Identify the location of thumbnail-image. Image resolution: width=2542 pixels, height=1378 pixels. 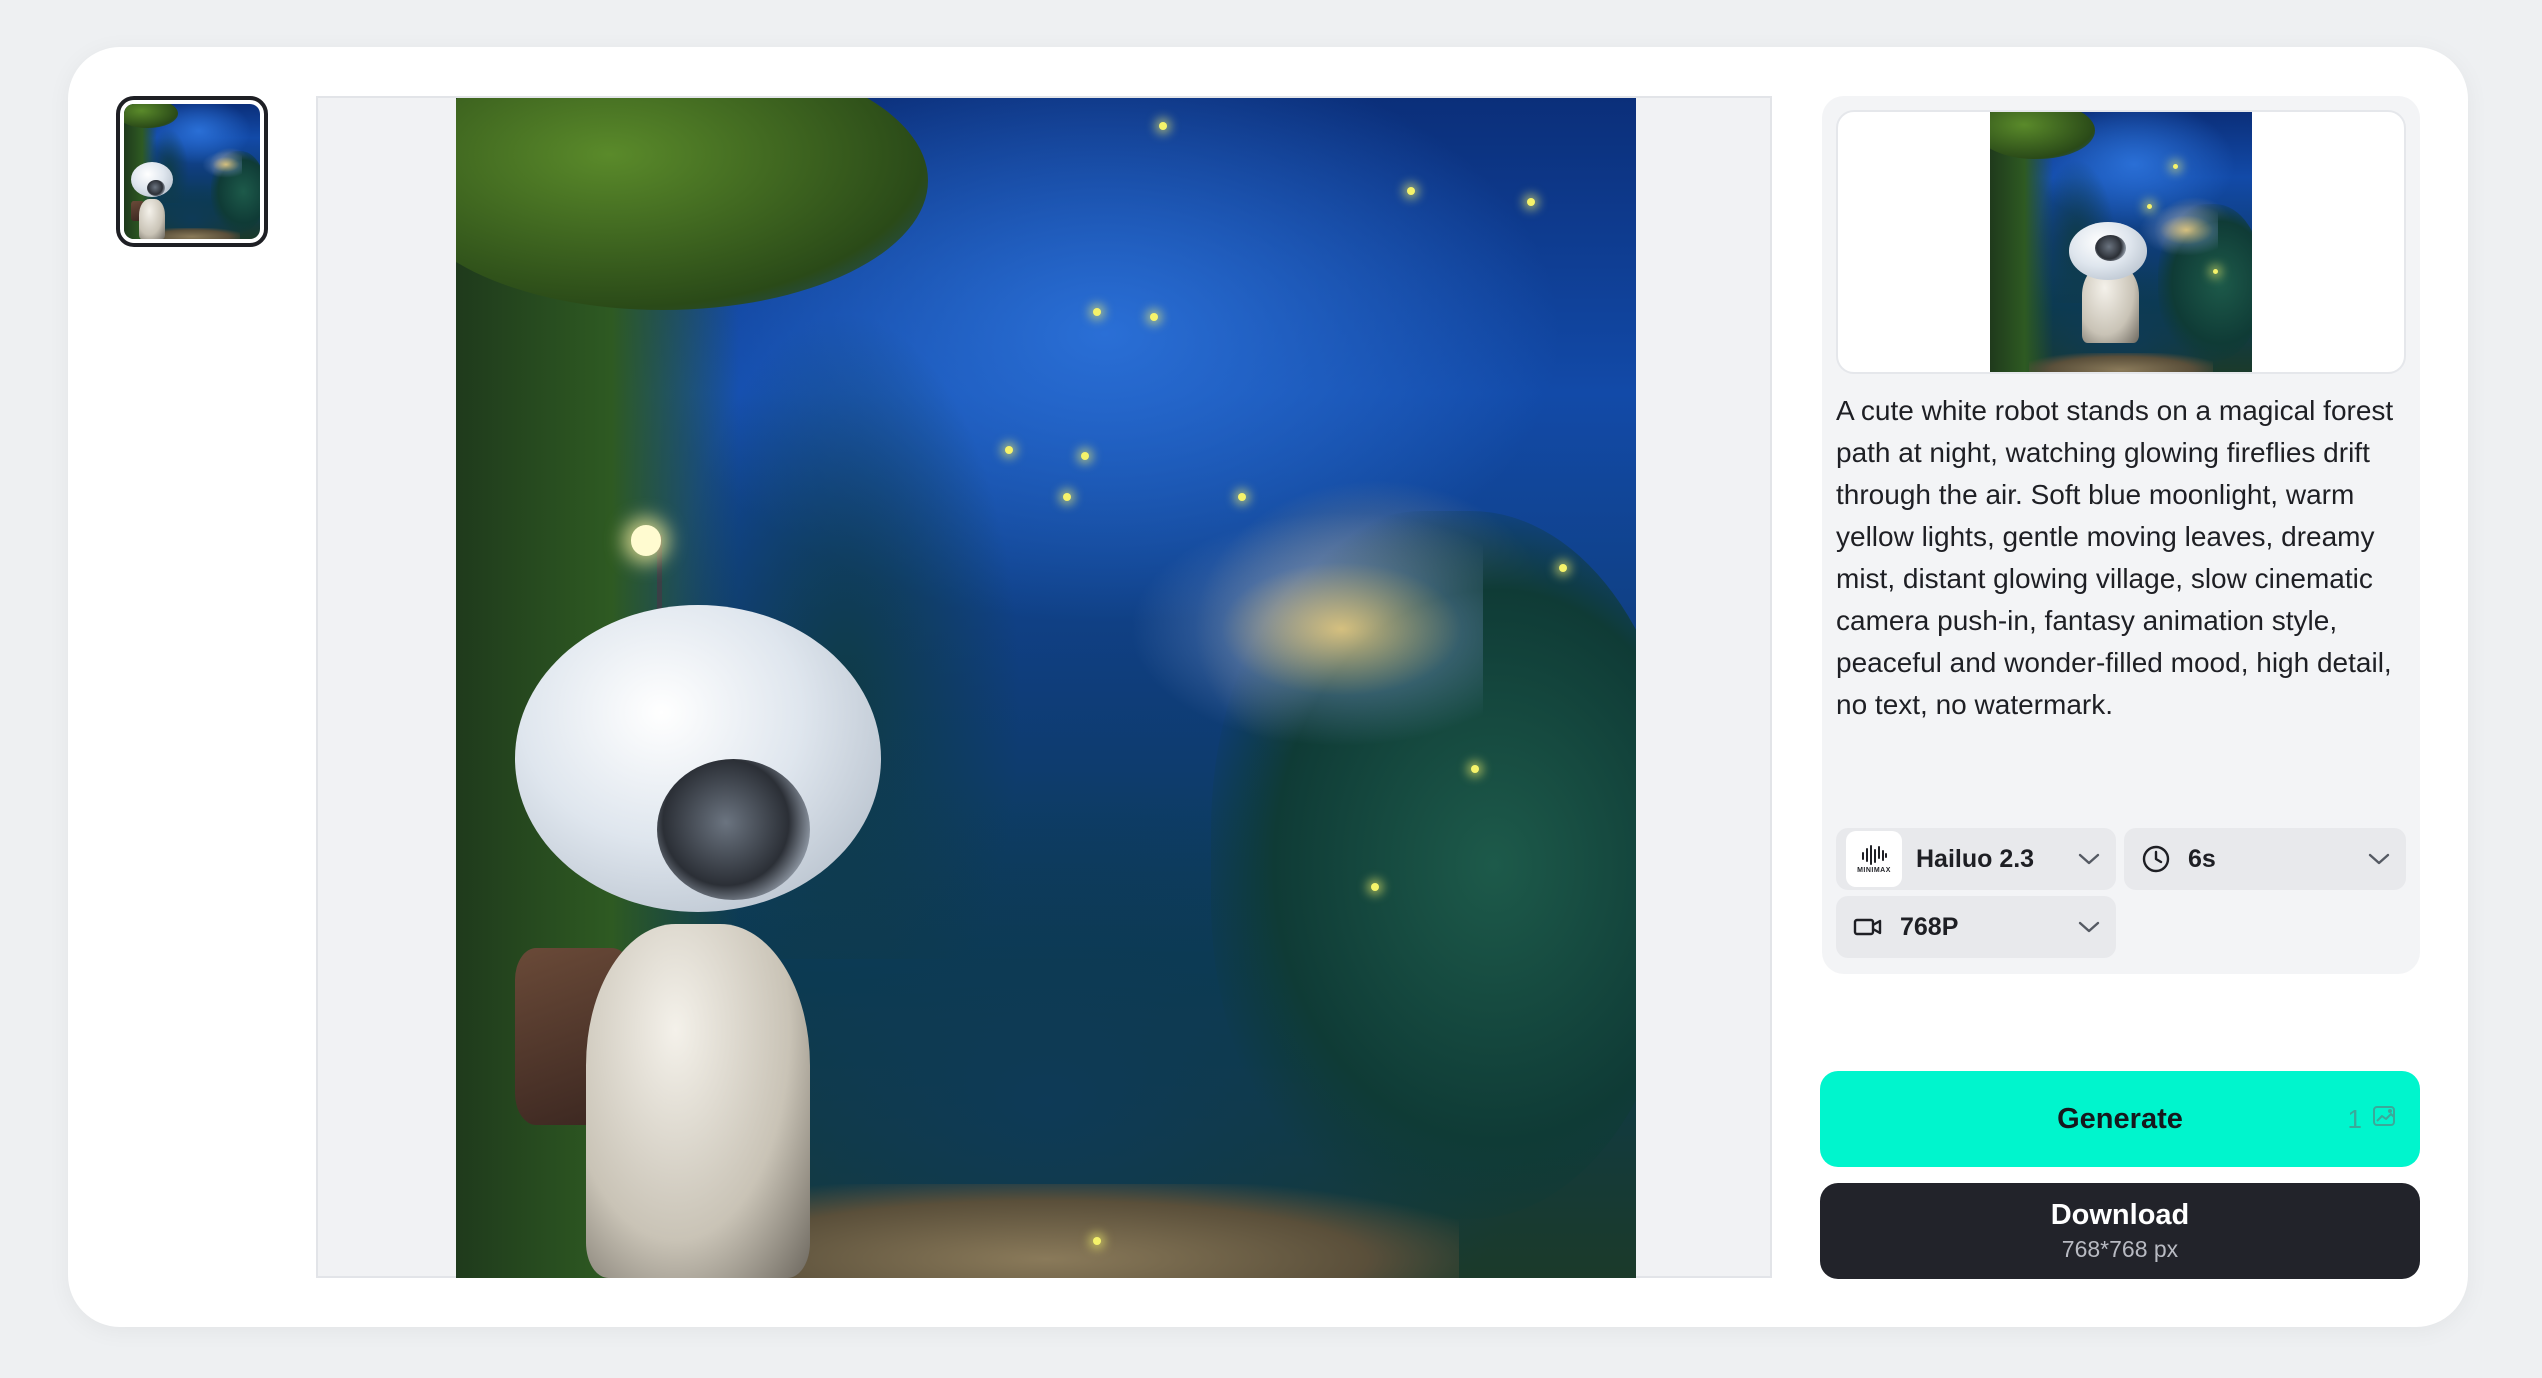
(192, 171).